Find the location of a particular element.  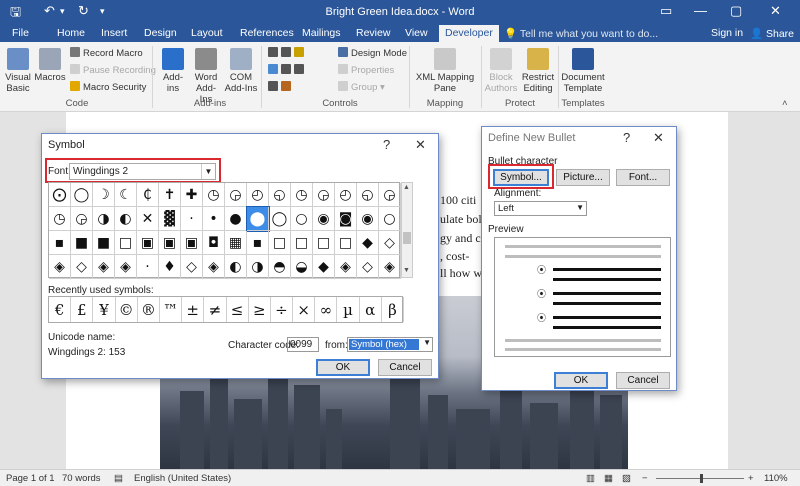

tab-view: View is located at coordinates (416, 33).